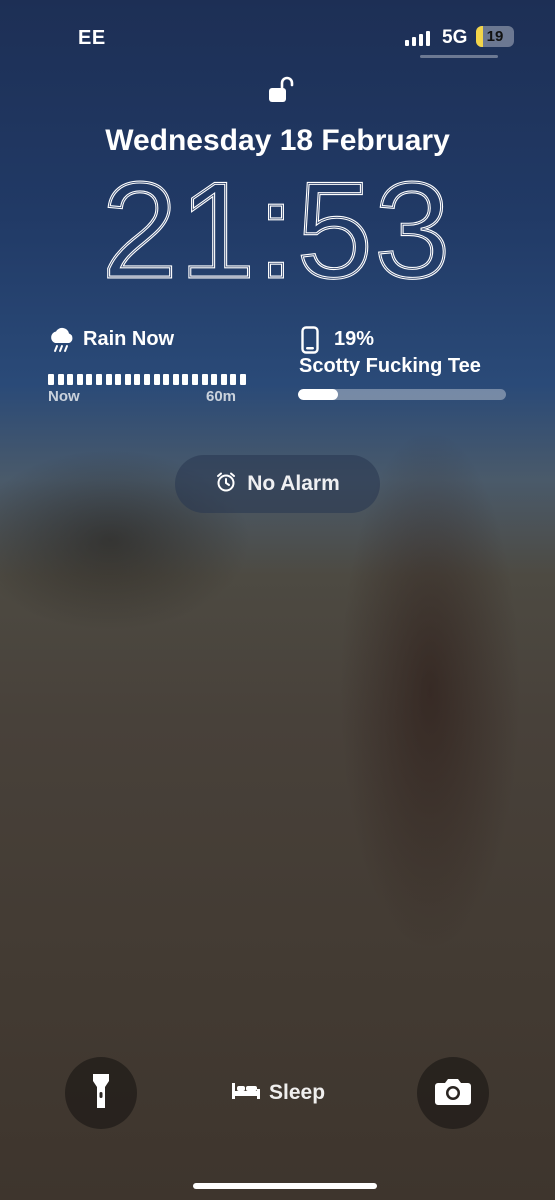 This screenshot has width=555, height=1200. What do you see at coordinates (64, 396) in the screenshot?
I see `precipitation-start-label: Now` at bounding box center [64, 396].